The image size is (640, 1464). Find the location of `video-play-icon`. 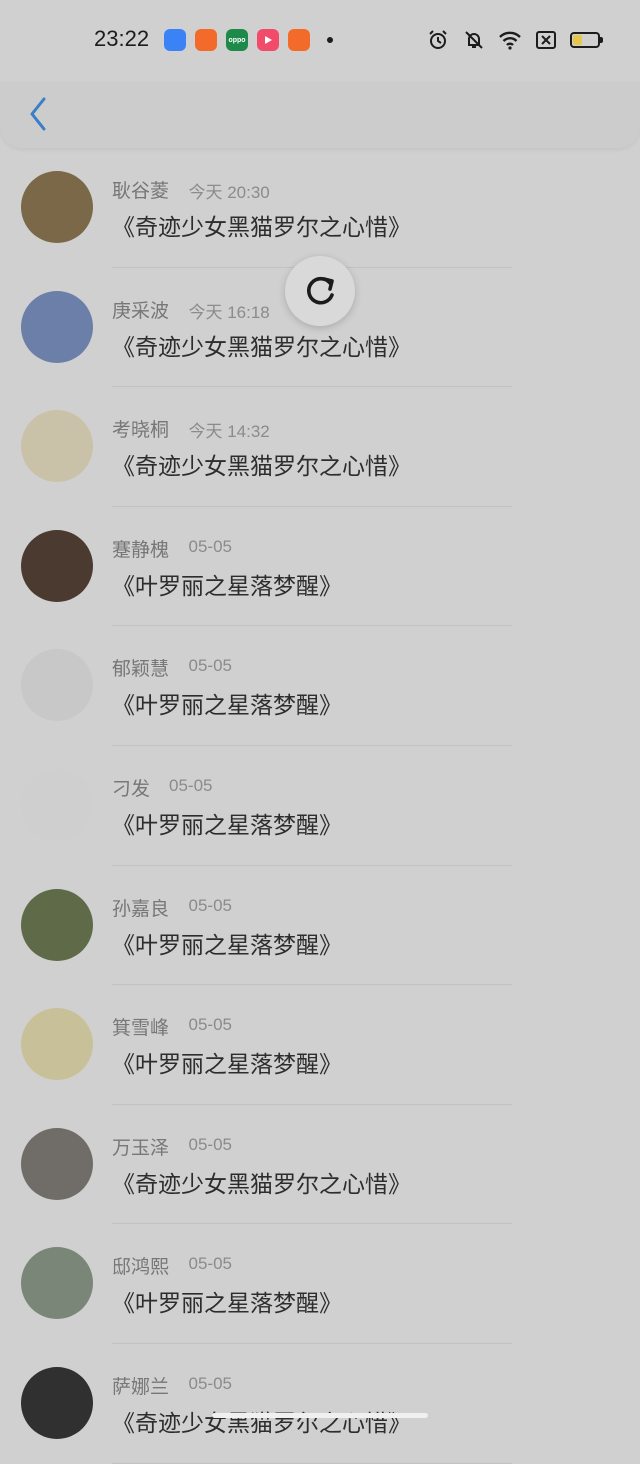

video-play-icon is located at coordinates (268, 40).